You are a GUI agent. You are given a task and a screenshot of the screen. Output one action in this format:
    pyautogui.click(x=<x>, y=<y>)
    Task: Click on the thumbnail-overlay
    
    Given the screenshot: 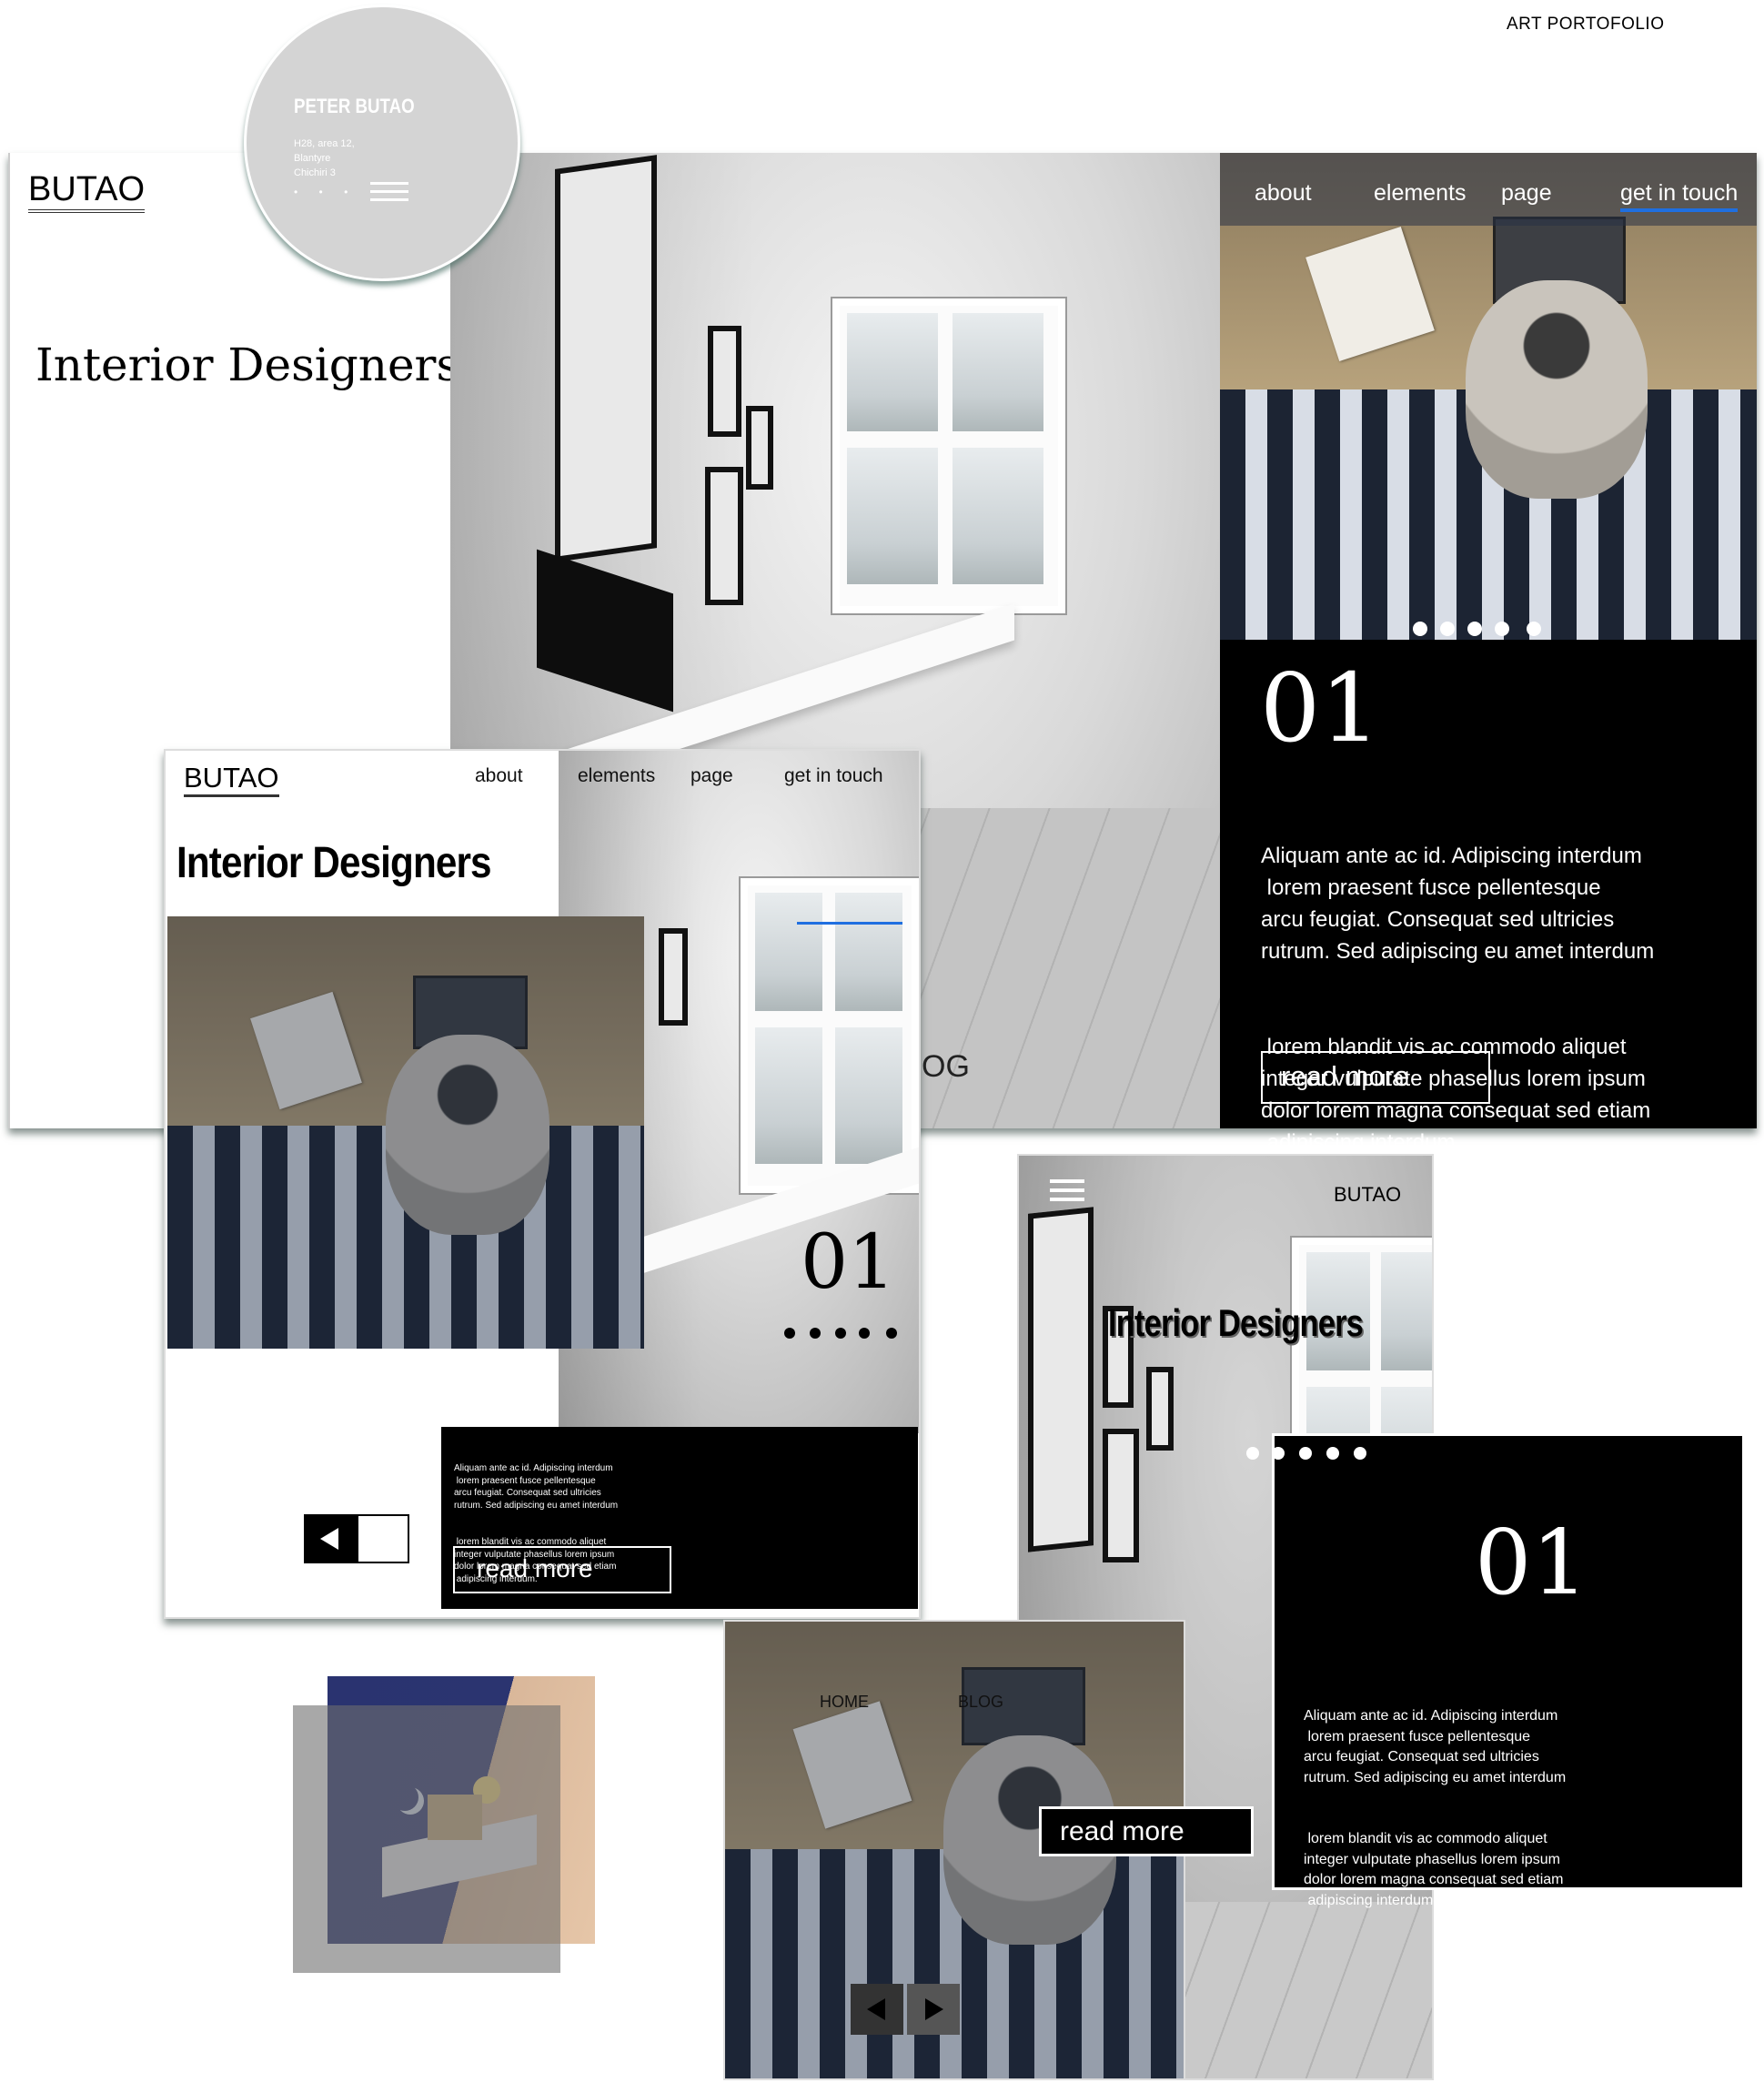 What is the action you would take?
    pyautogui.click(x=427, y=1839)
    